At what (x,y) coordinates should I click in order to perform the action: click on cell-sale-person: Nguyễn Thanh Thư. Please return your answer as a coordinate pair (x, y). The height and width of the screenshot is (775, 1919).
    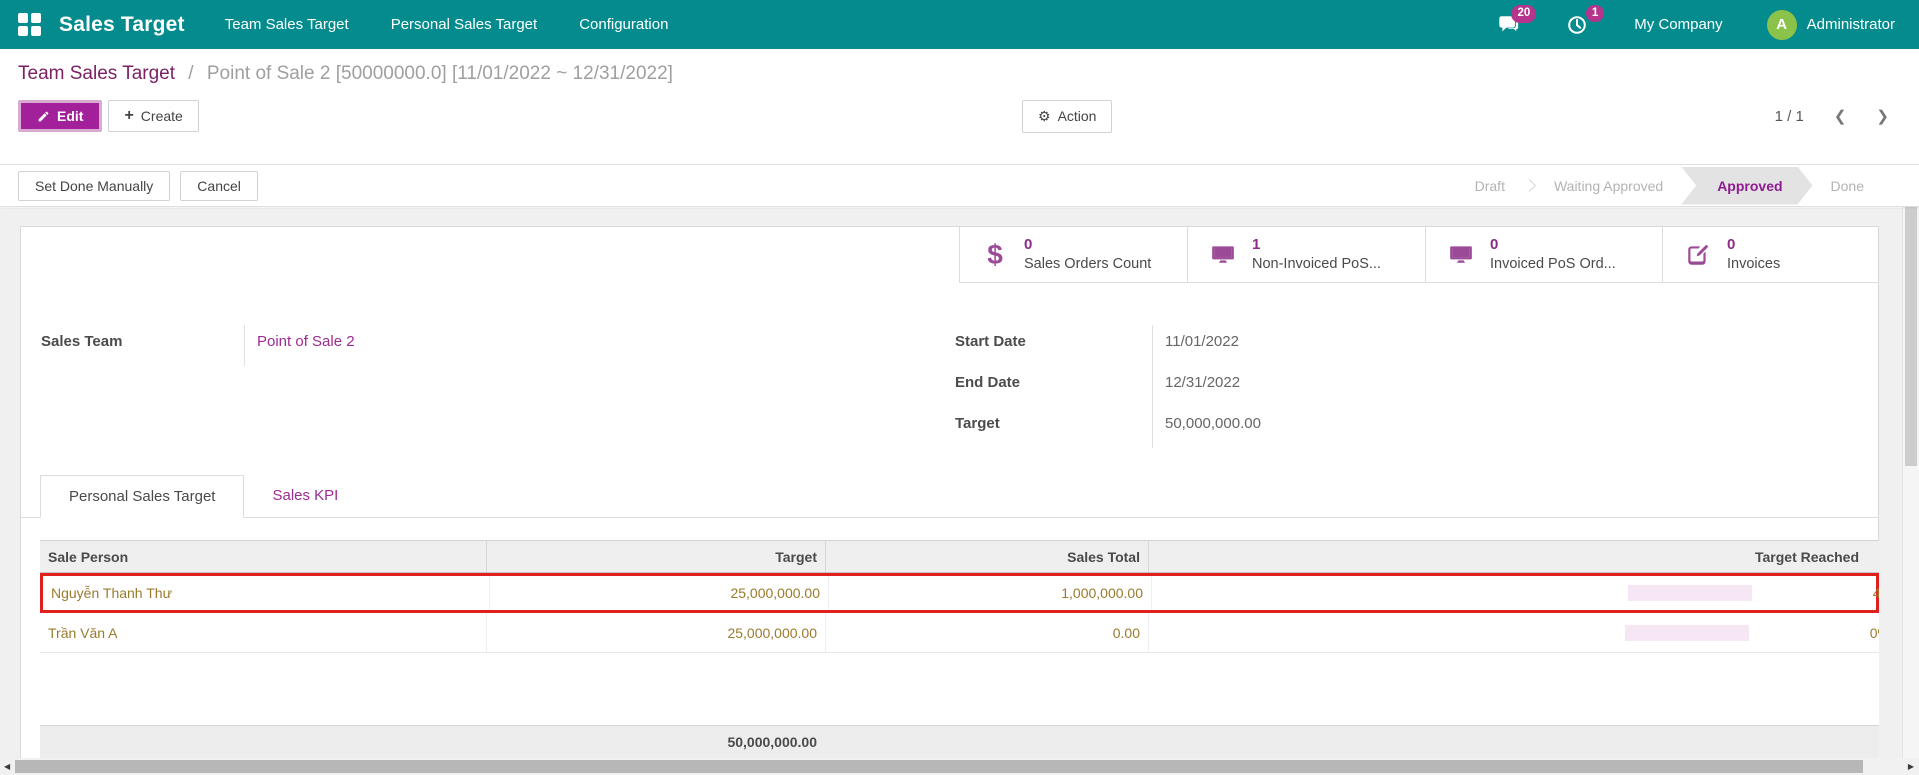
    Looking at the image, I should click on (111, 593).